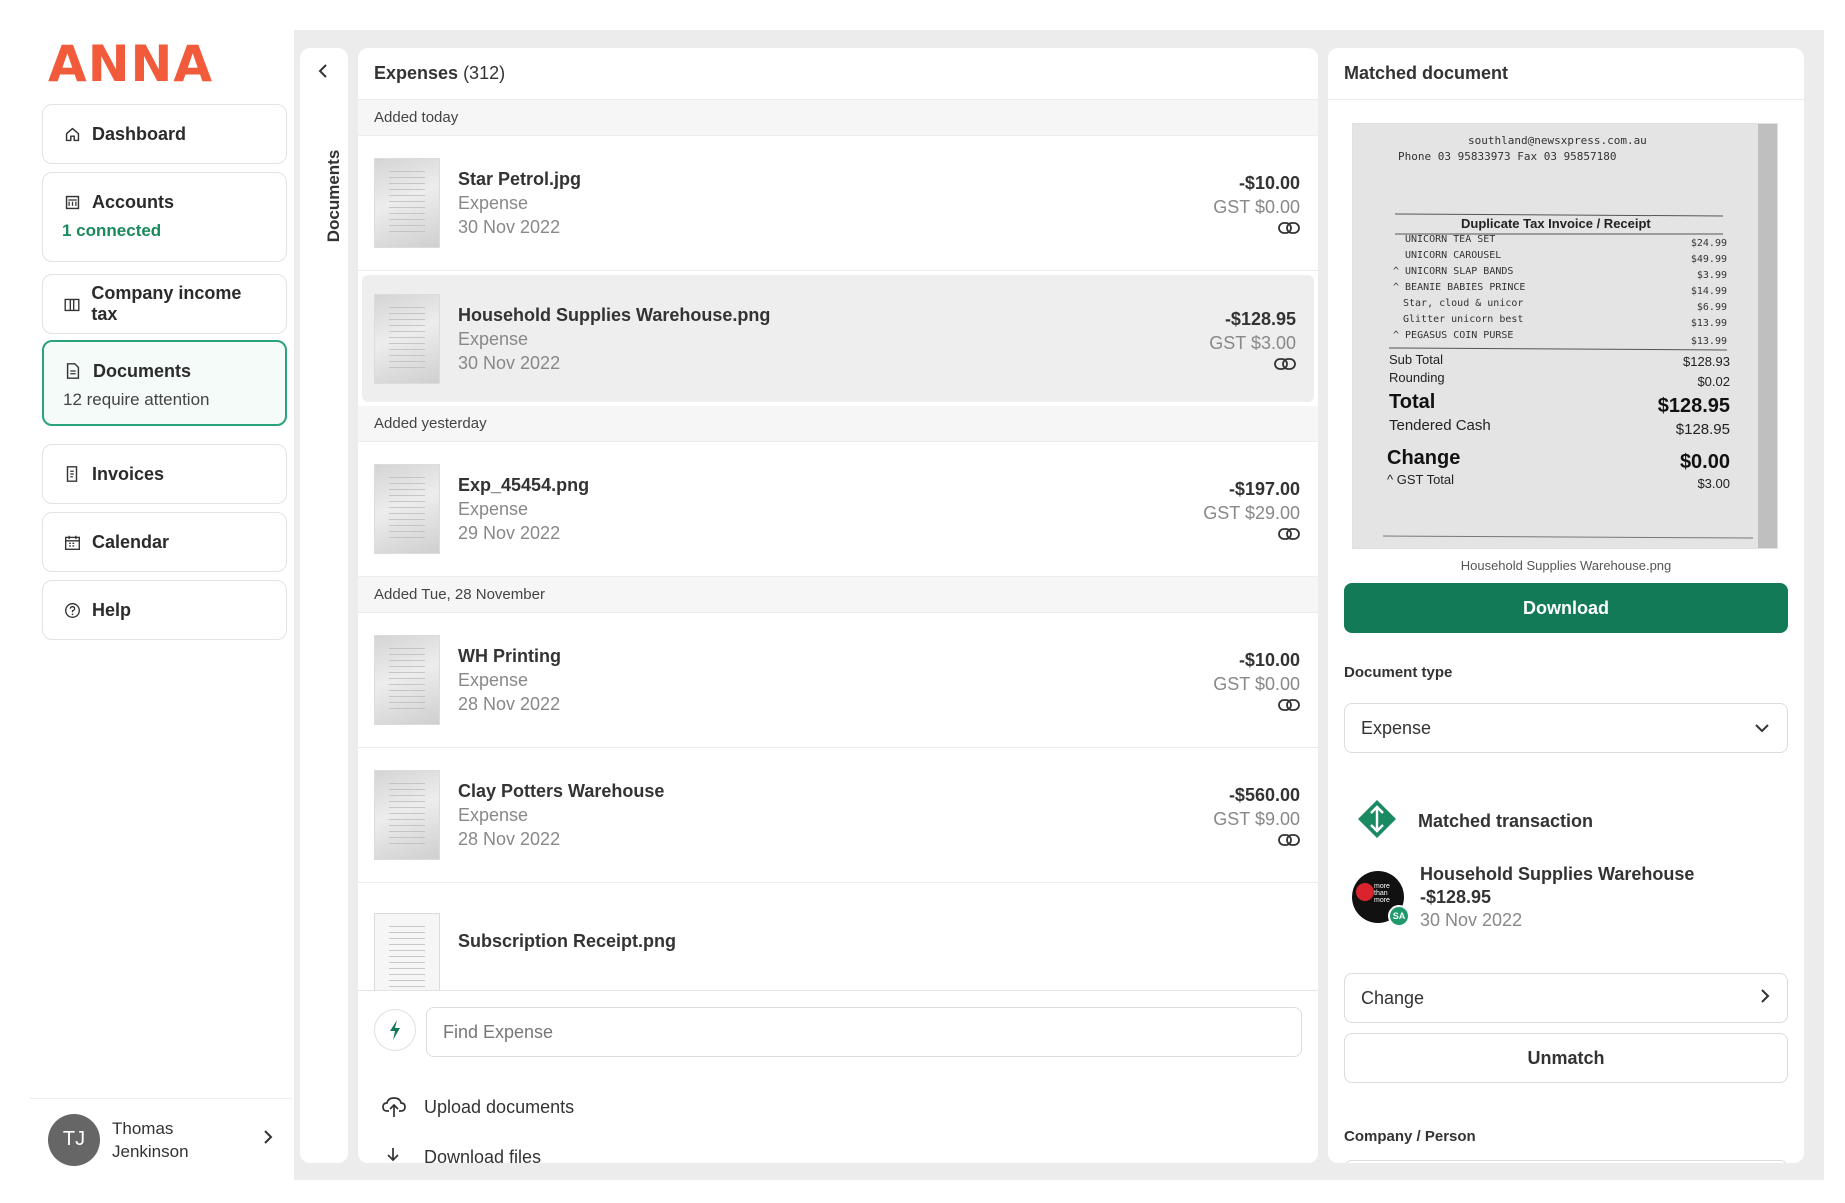 The image size is (1845, 1203). Describe the element at coordinates (133, 201) in the screenshot. I see `sidebar-item-label: Accounts` at that location.